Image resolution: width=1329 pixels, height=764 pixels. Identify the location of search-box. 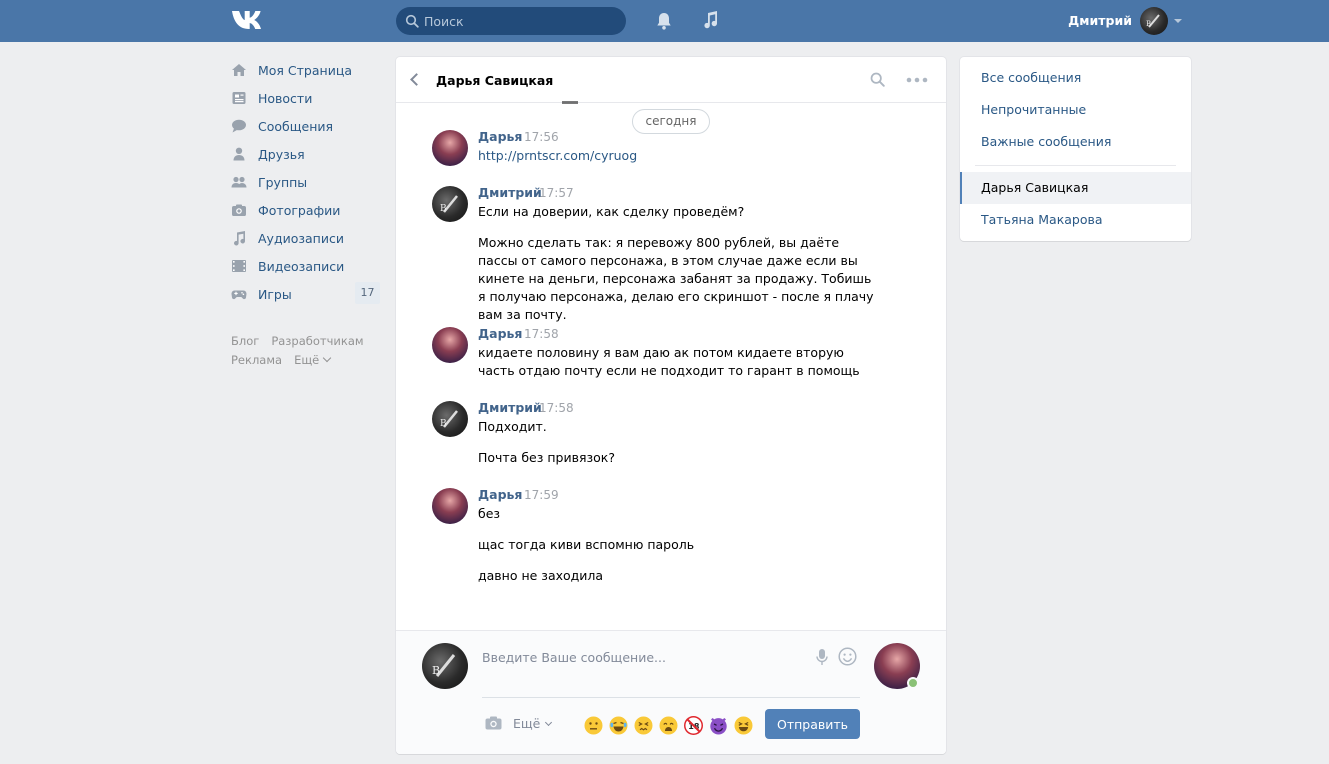
(511, 21).